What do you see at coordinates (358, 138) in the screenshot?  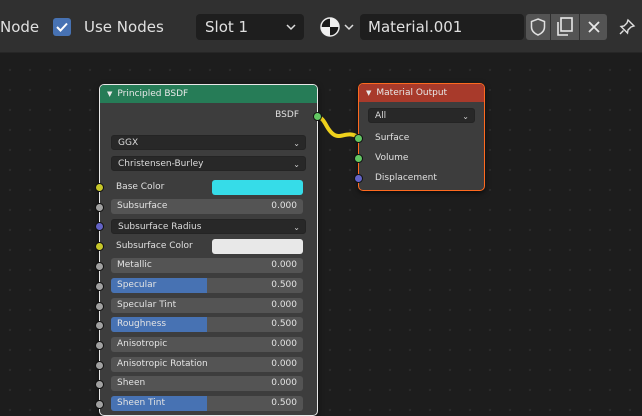 I see `surface-socket` at bounding box center [358, 138].